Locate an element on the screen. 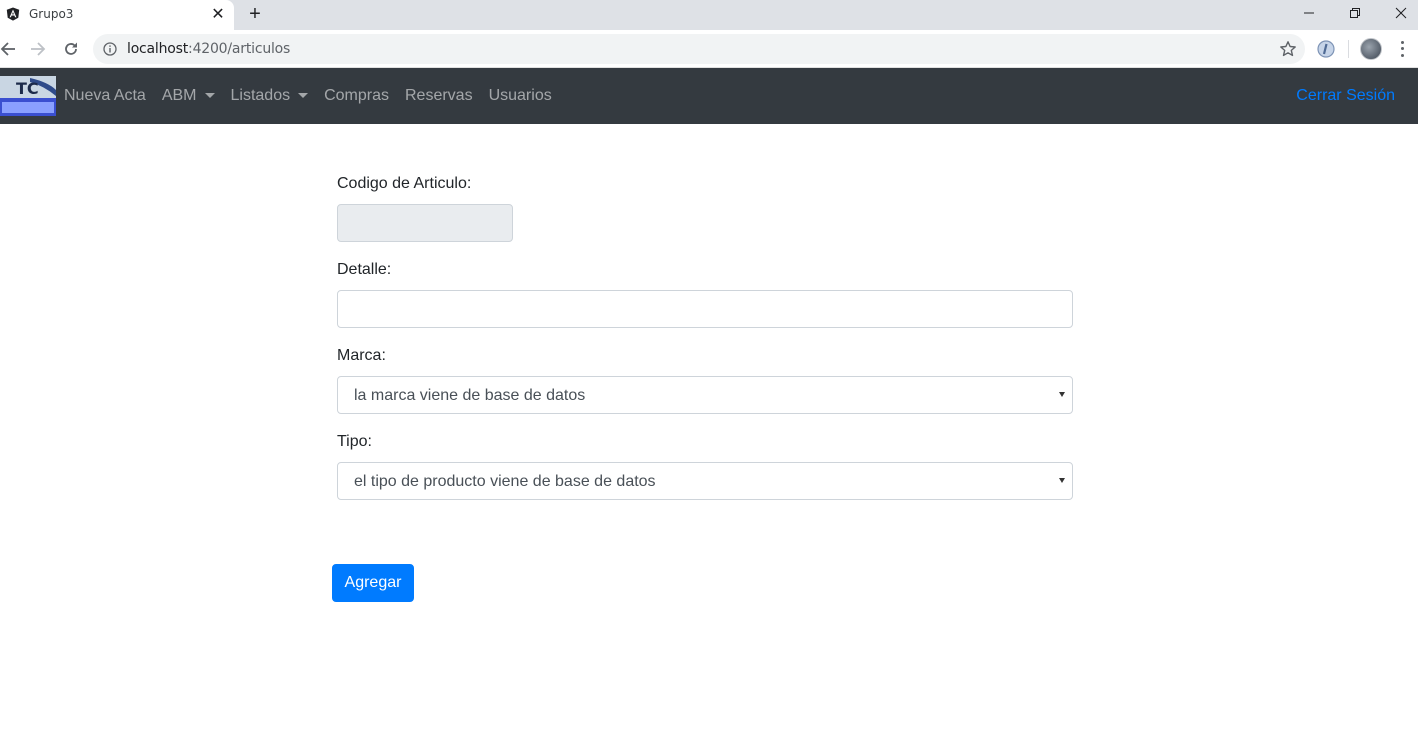 Image resolution: width=1418 pixels, height=730 pixels. marca-select: la marca viene de base de datos is located at coordinates (705, 395).